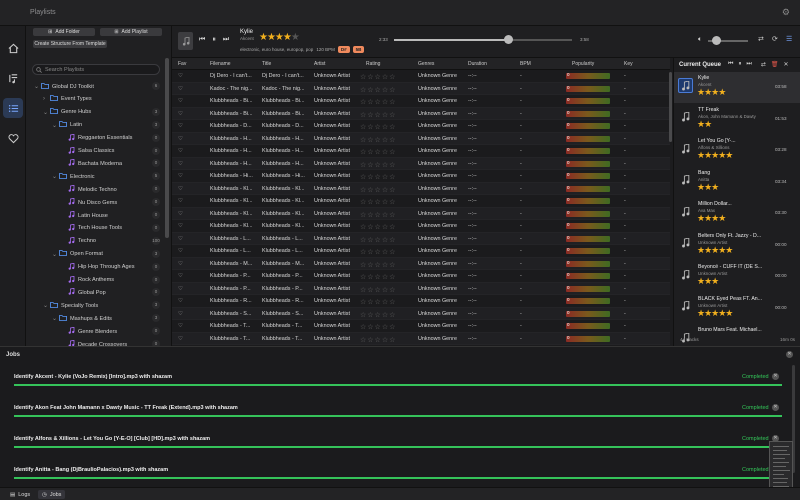 The image size is (800, 500). What do you see at coordinates (730, 64) in the screenshot?
I see `queue-previous-icon: ⏮` at bounding box center [730, 64].